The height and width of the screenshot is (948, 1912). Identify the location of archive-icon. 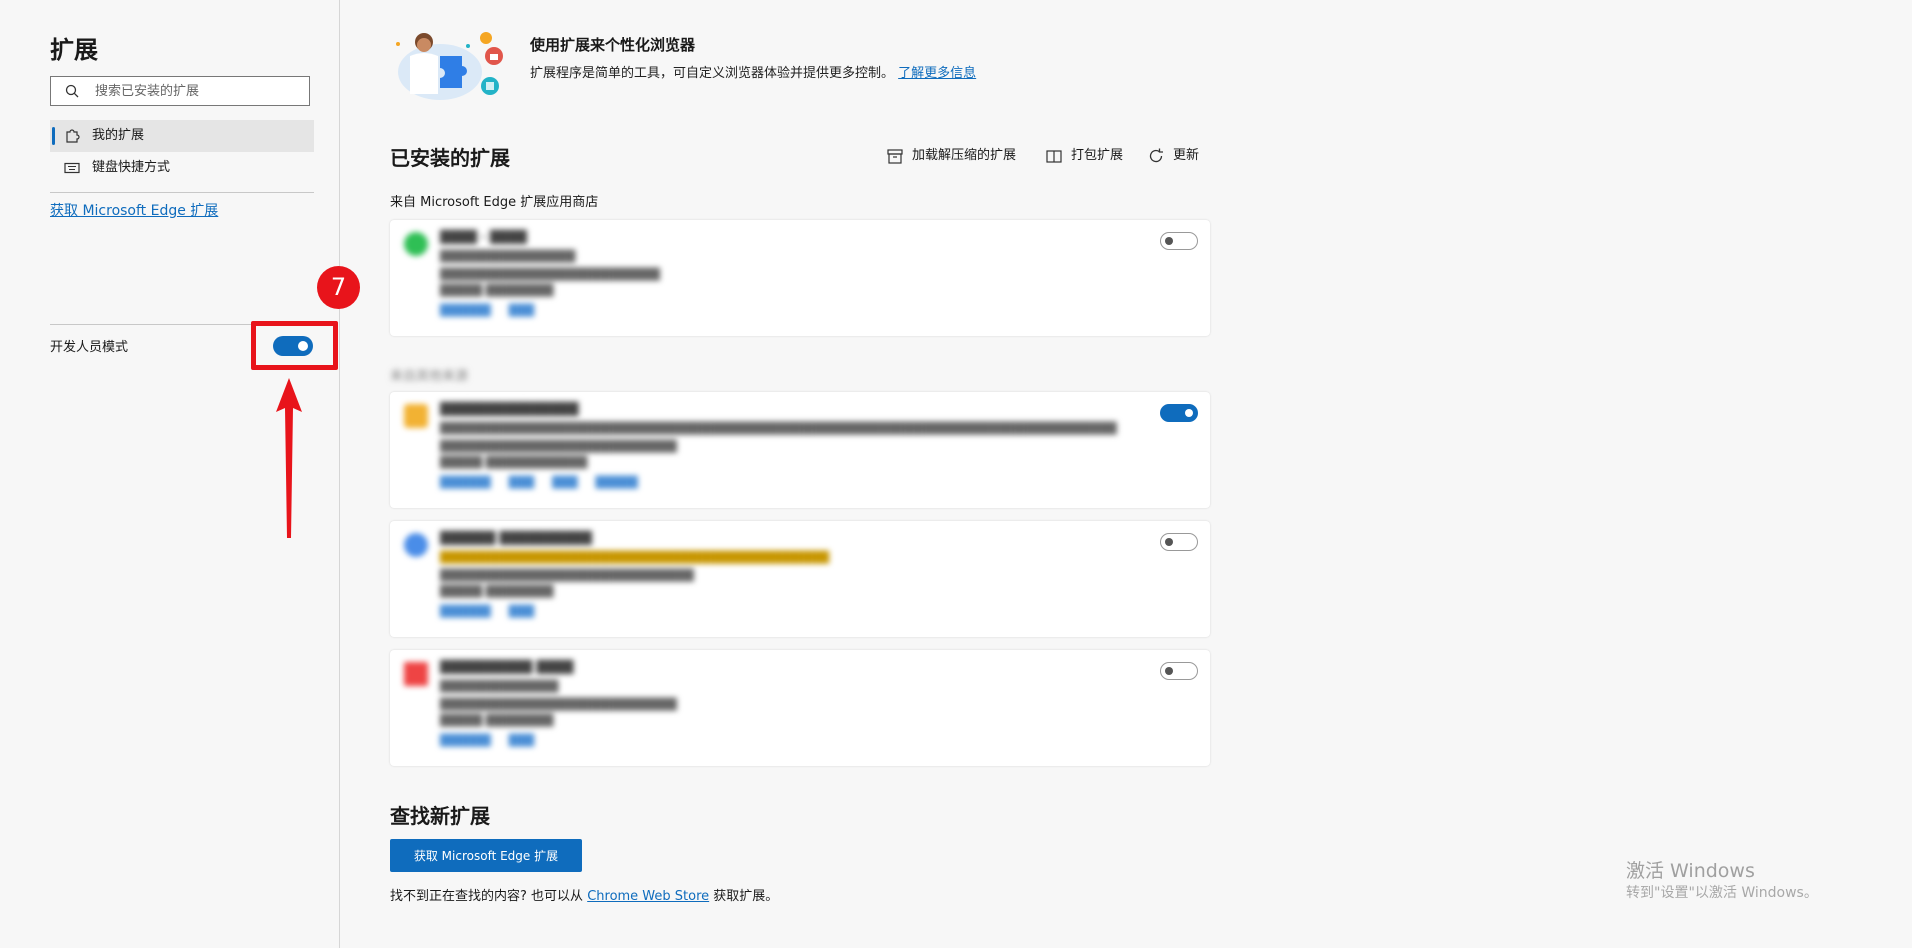
(895, 156).